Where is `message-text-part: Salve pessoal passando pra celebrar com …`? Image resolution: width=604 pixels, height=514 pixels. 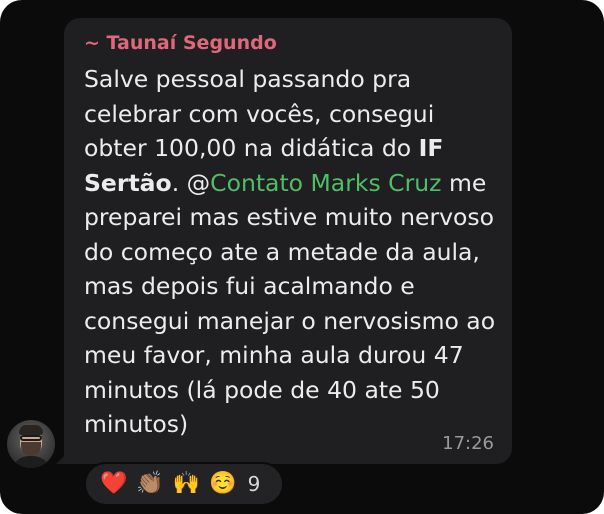 message-text-part: Salve pessoal passando pra celebrar com … is located at coordinates (259, 113).